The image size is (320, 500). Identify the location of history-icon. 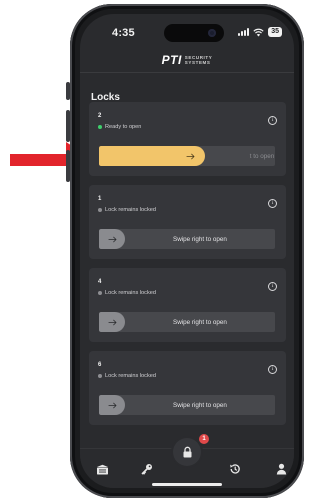
(235, 469).